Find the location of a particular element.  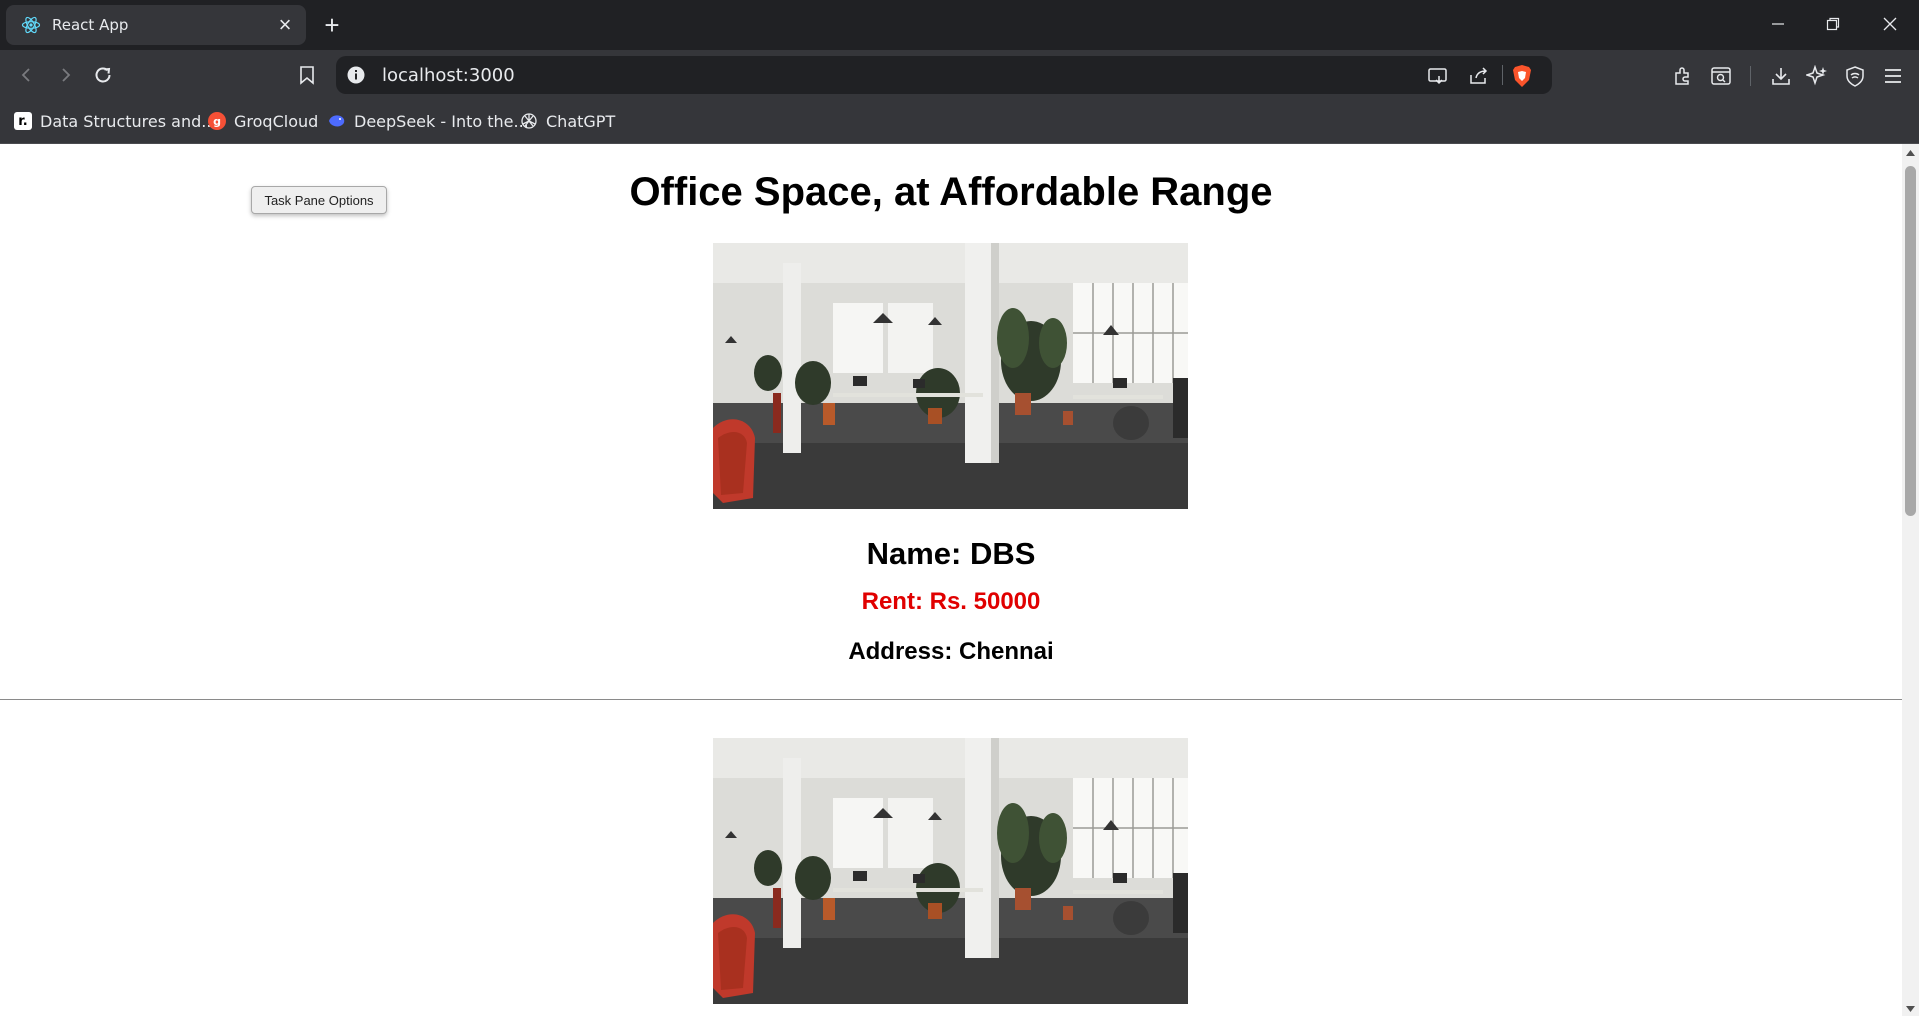

bookmark-icon is located at coordinates (307, 75).